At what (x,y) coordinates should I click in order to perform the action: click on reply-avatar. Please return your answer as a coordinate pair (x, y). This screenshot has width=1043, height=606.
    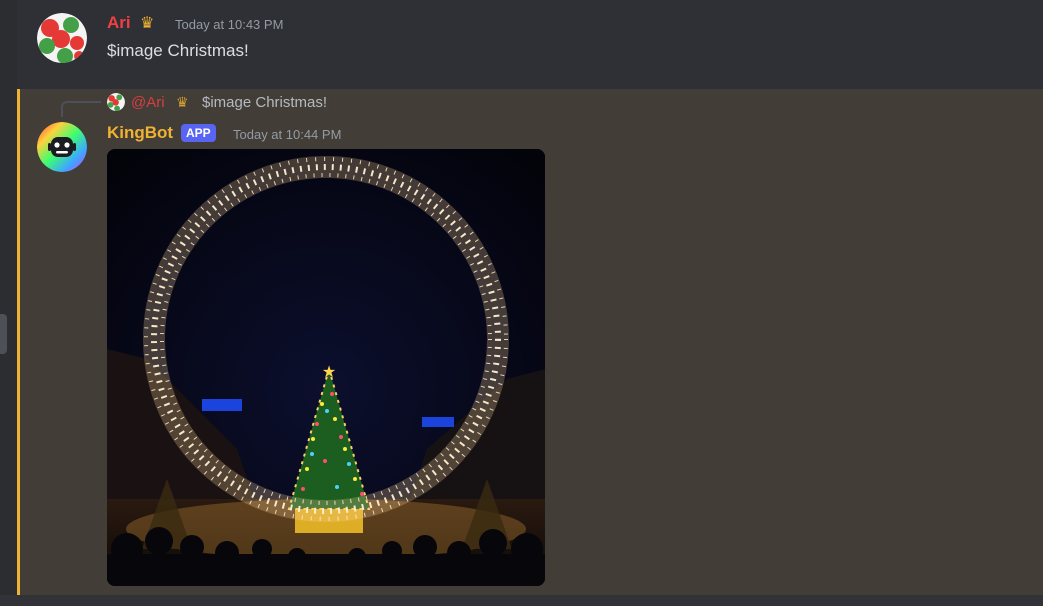
    Looking at the image, I should click on (116, 102).